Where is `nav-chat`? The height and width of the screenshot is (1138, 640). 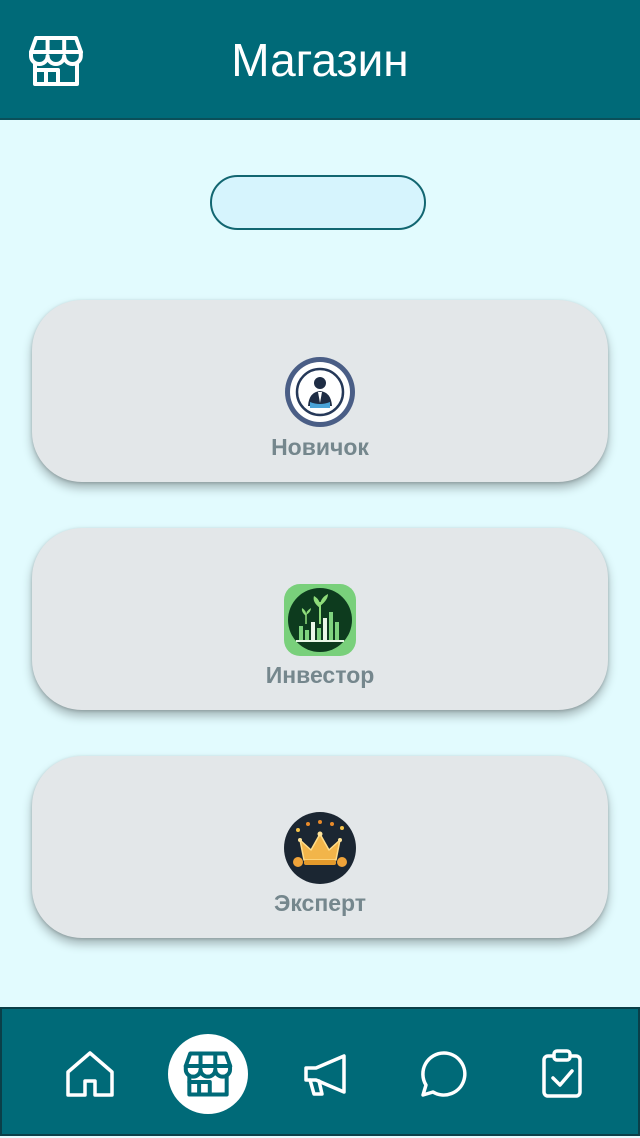 nav-chat is located at coordinates (444, 1073).